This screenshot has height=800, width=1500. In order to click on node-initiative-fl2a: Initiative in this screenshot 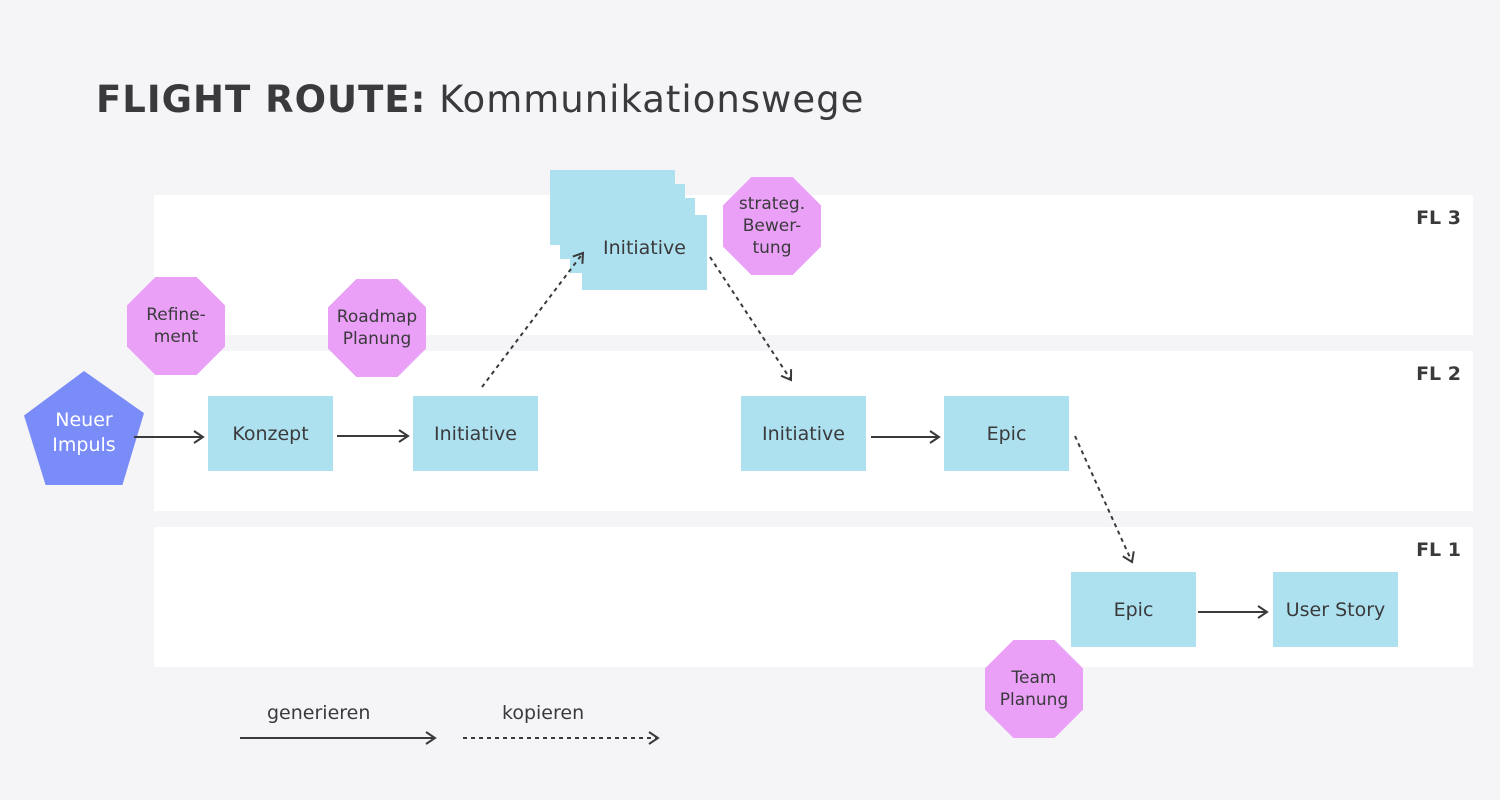, I will do `click(475, 433)`.